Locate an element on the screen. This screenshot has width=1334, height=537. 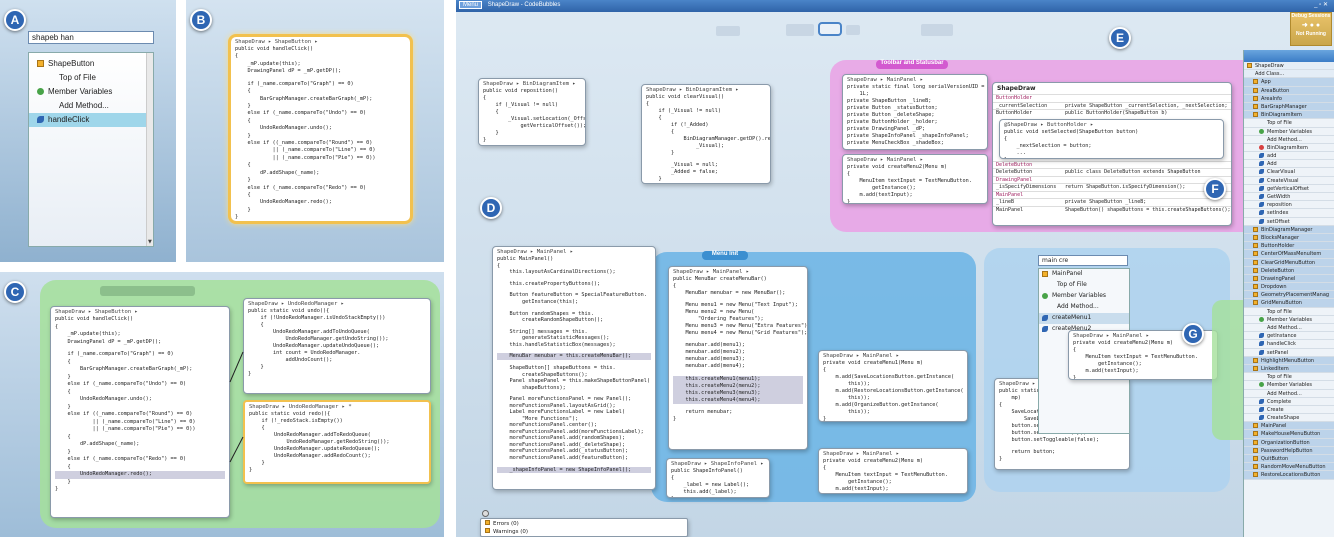
code-line: MenuBar menubar = this.createMenuBar(); is located at coordinates (574, 356).